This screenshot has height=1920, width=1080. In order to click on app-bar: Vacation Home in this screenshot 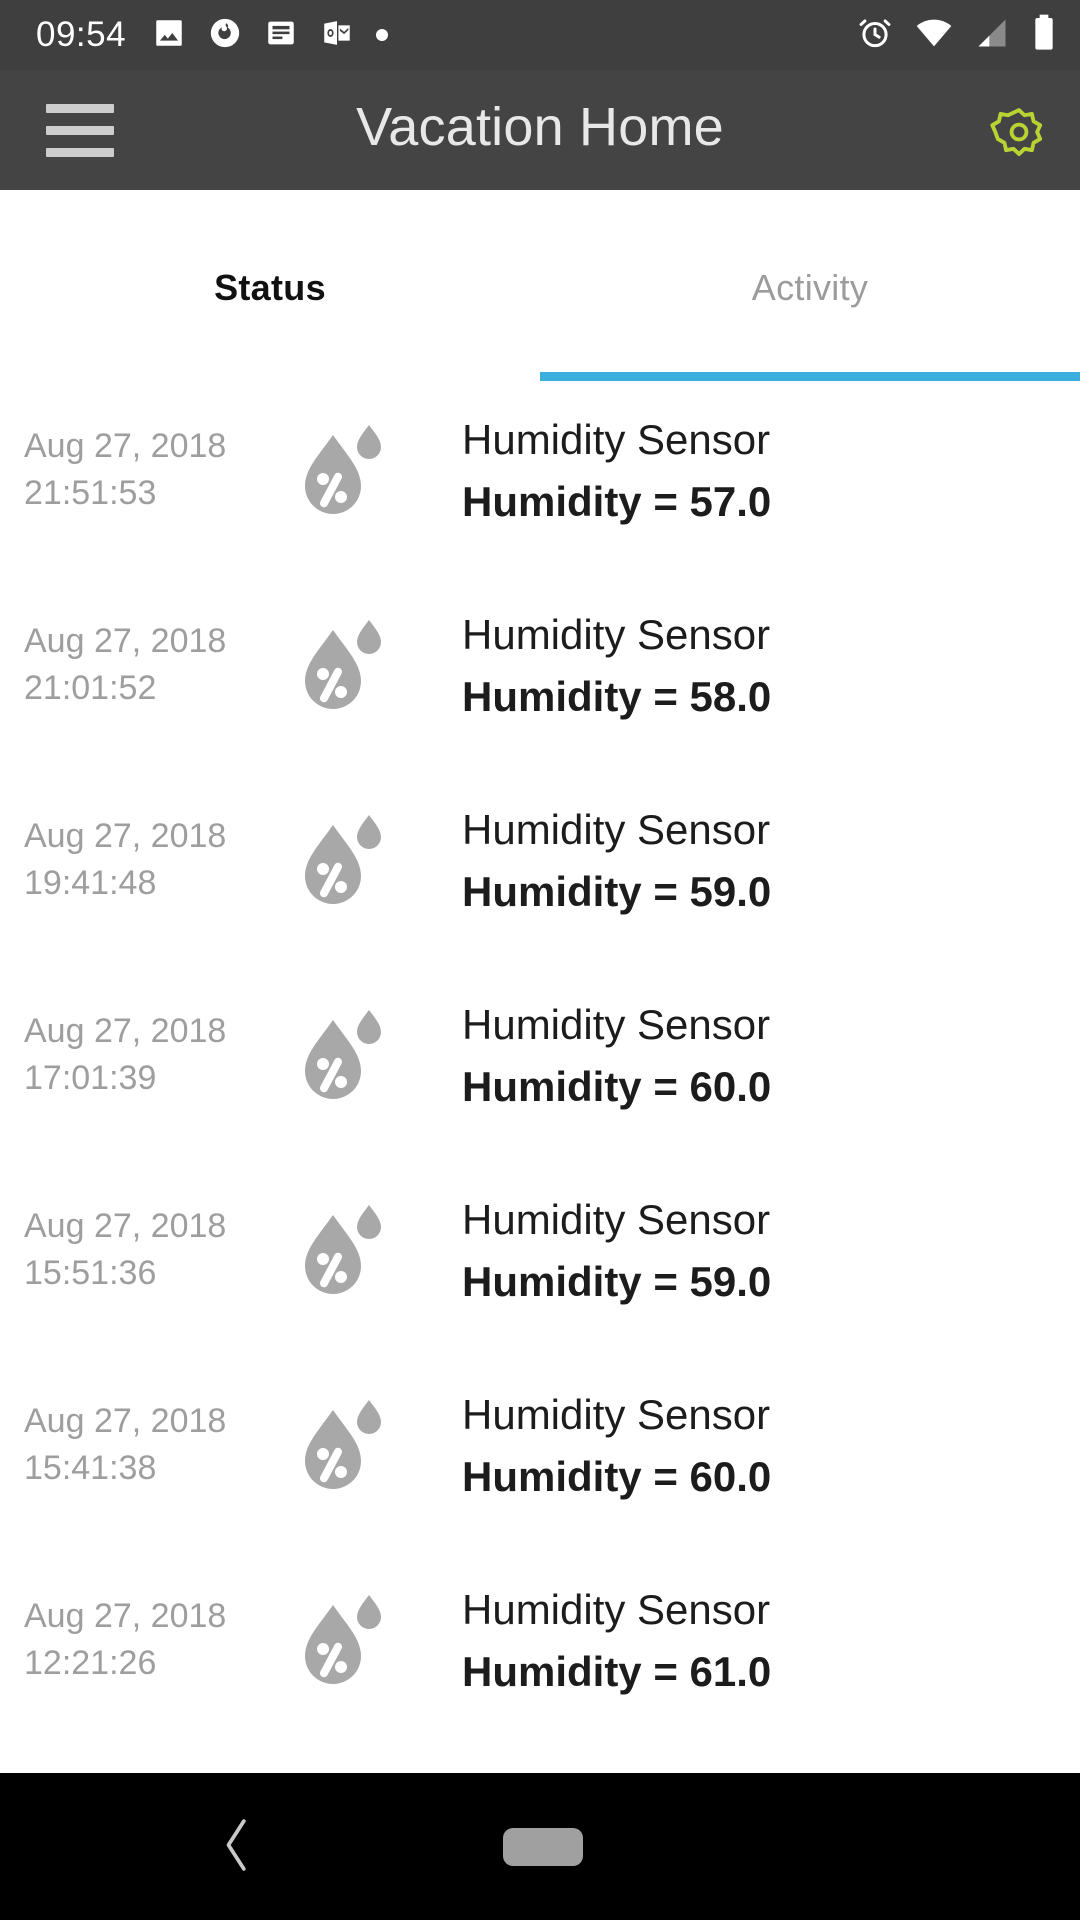, I will do `click(540, 152)`.